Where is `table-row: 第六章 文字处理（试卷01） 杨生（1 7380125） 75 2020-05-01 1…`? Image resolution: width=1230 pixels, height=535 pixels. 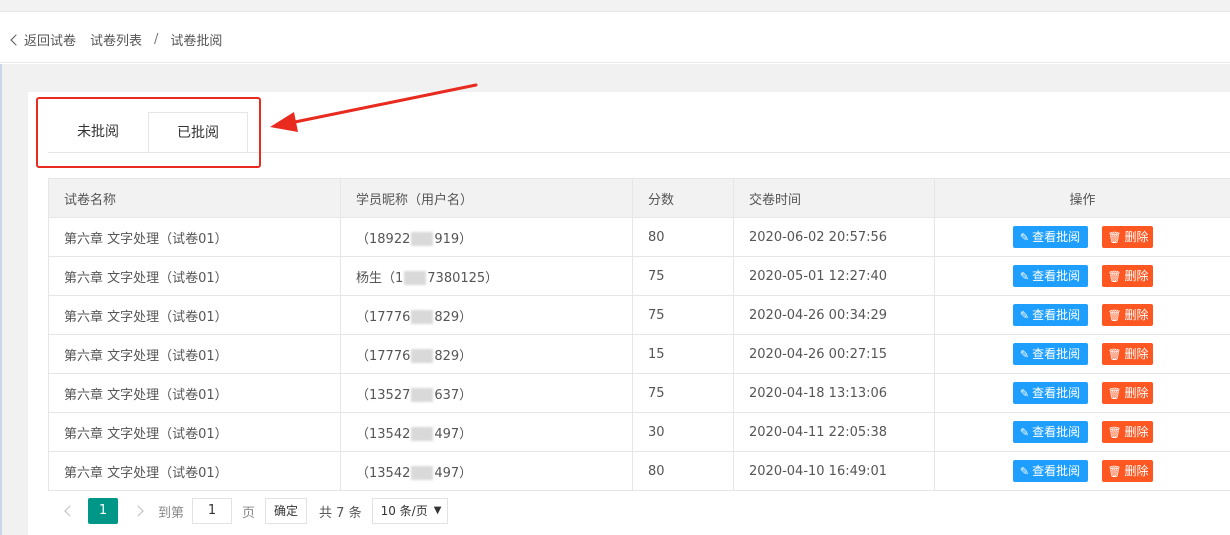
table-row: 第六章 文字处理（试卷01） 杨生（1 7380125） 75 2020-05-01 1… is located at coordinates (639, 276).